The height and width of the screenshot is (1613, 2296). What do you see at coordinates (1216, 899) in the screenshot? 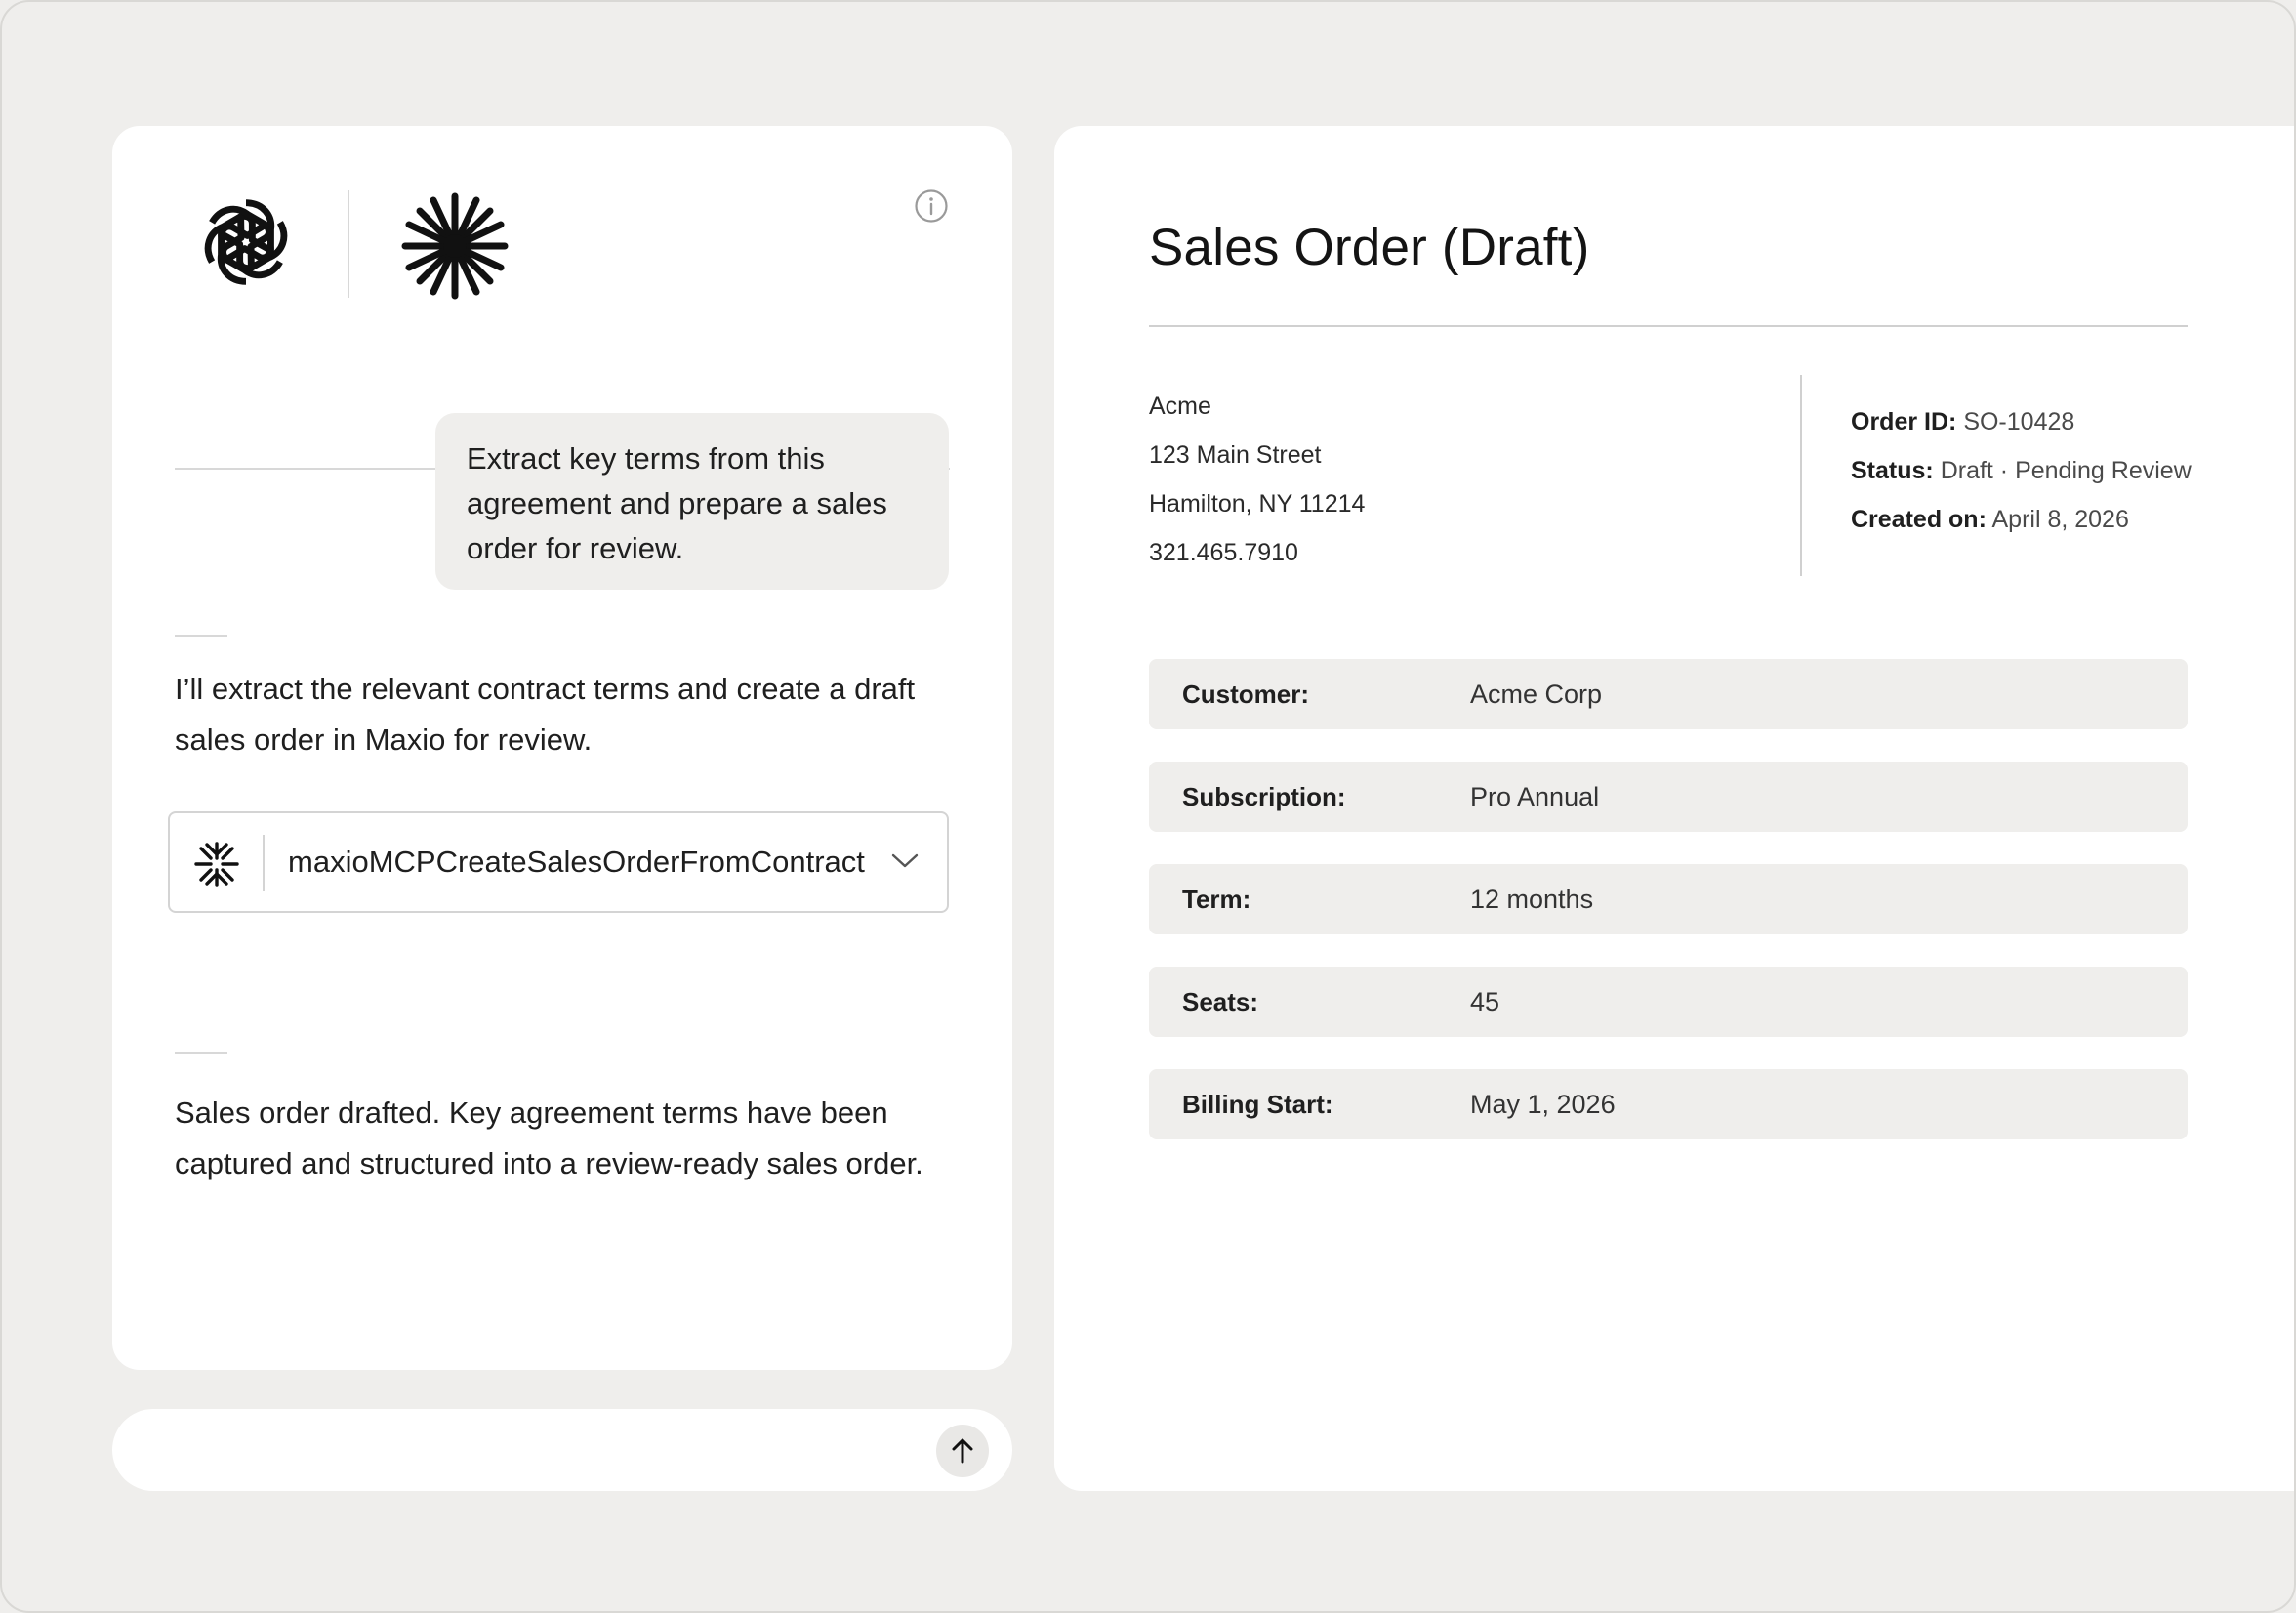
I see `field-label: Term:` at bounding box center [1216, 899].